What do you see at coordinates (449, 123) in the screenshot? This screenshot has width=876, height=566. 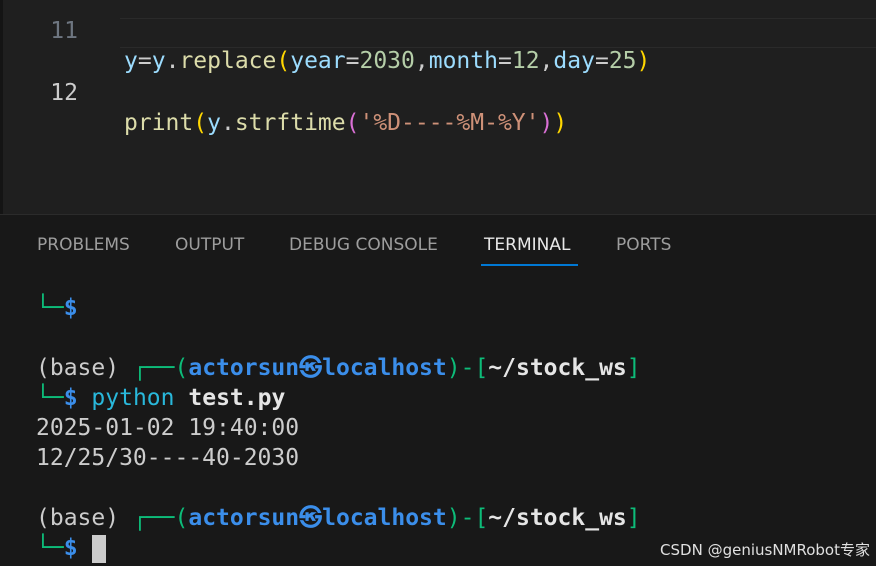 I see `token: '%D----%M-%Y'` at bounding box center [449, 123].